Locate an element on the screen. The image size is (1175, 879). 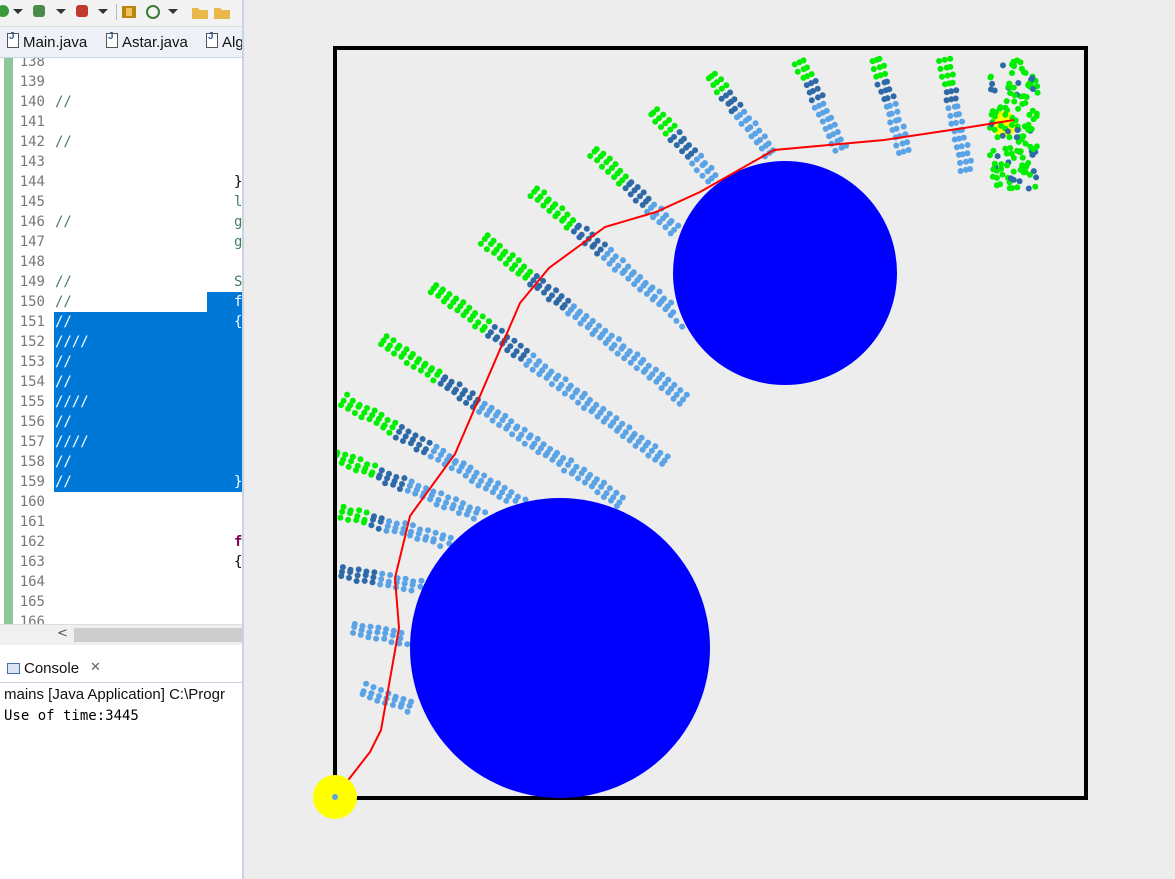
horizontal-scrollbar: < is located at coordinates (121, 634).